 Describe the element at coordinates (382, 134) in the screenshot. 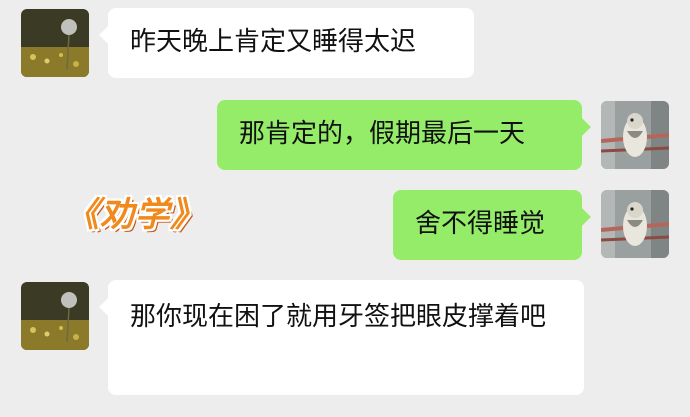

I see `message-text: 那肯定的，假期最后一天` at that location.